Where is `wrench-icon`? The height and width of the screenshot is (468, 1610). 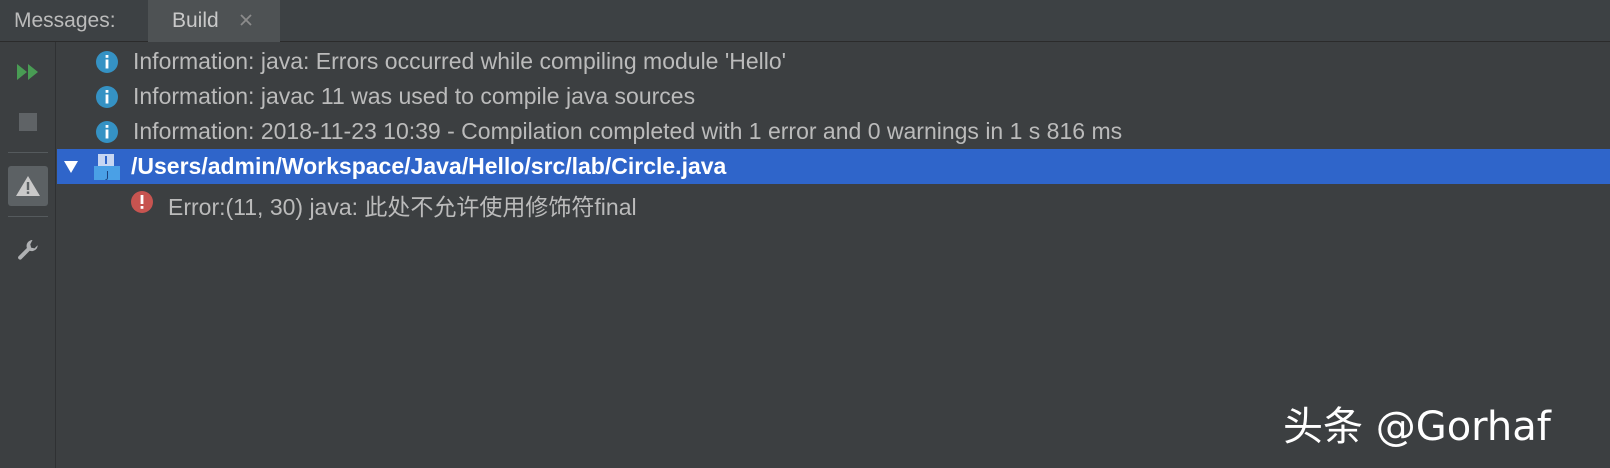
wrench-icon is located at coordinates (28, 250).